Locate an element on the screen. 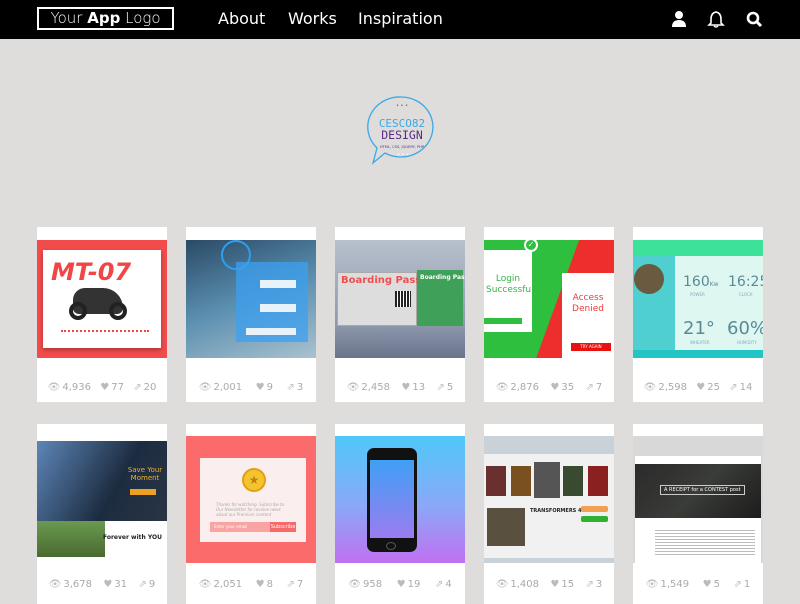 Image resolution: width=800 pixels, height=604 pixels. likes-stat: ♥ 77 is located at coordinates (112, 387).